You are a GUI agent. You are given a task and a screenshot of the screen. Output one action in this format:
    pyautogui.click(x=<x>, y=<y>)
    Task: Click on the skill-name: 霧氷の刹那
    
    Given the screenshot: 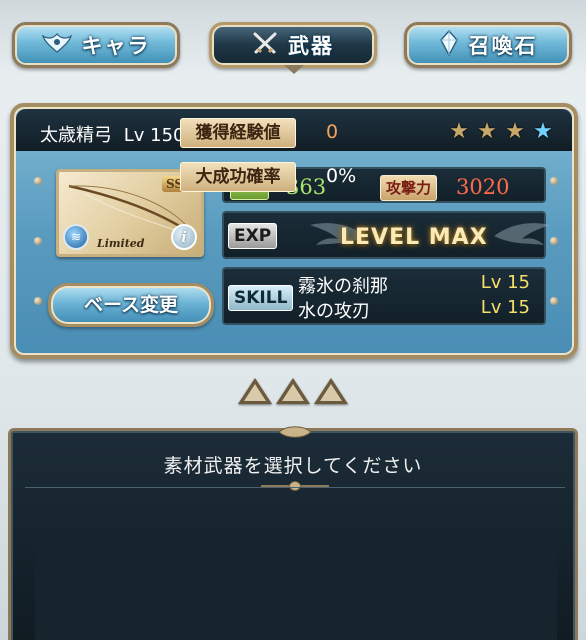 What is the action you would take?
    pyautogui.click(x=343, y=286)
    